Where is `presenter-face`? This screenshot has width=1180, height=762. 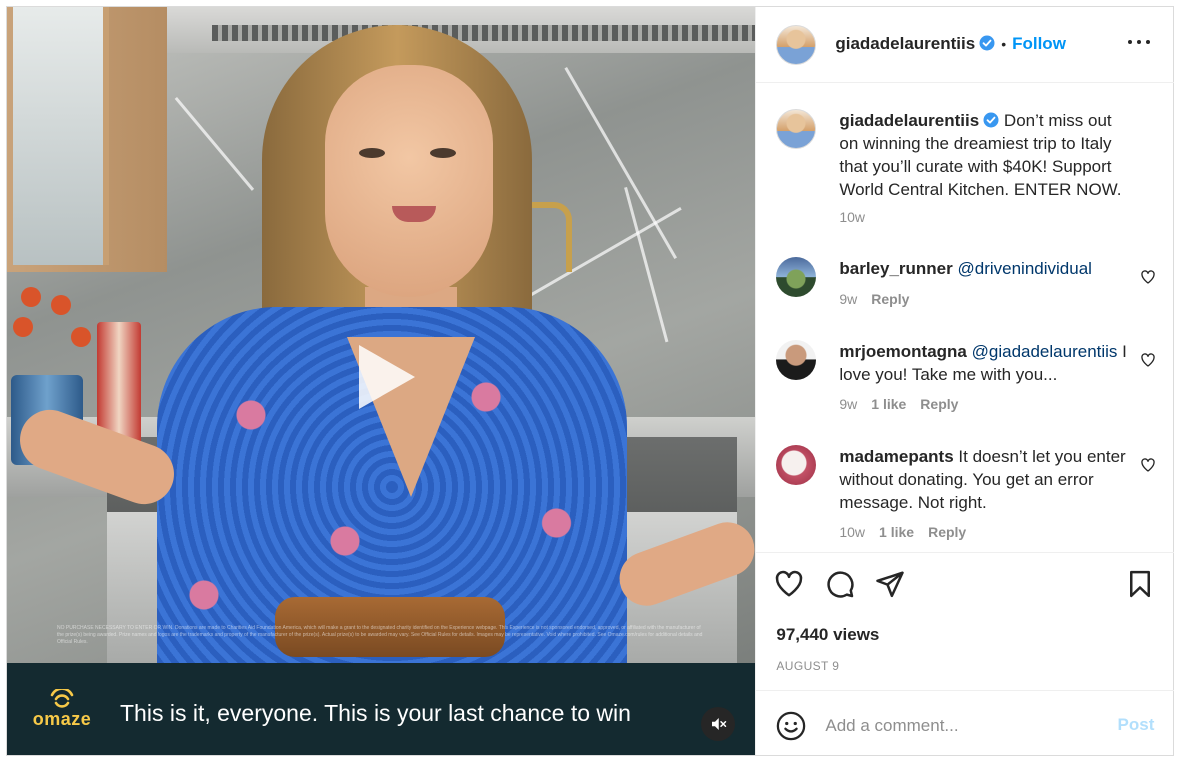 presenter-face is located at coordinates (409, 181).